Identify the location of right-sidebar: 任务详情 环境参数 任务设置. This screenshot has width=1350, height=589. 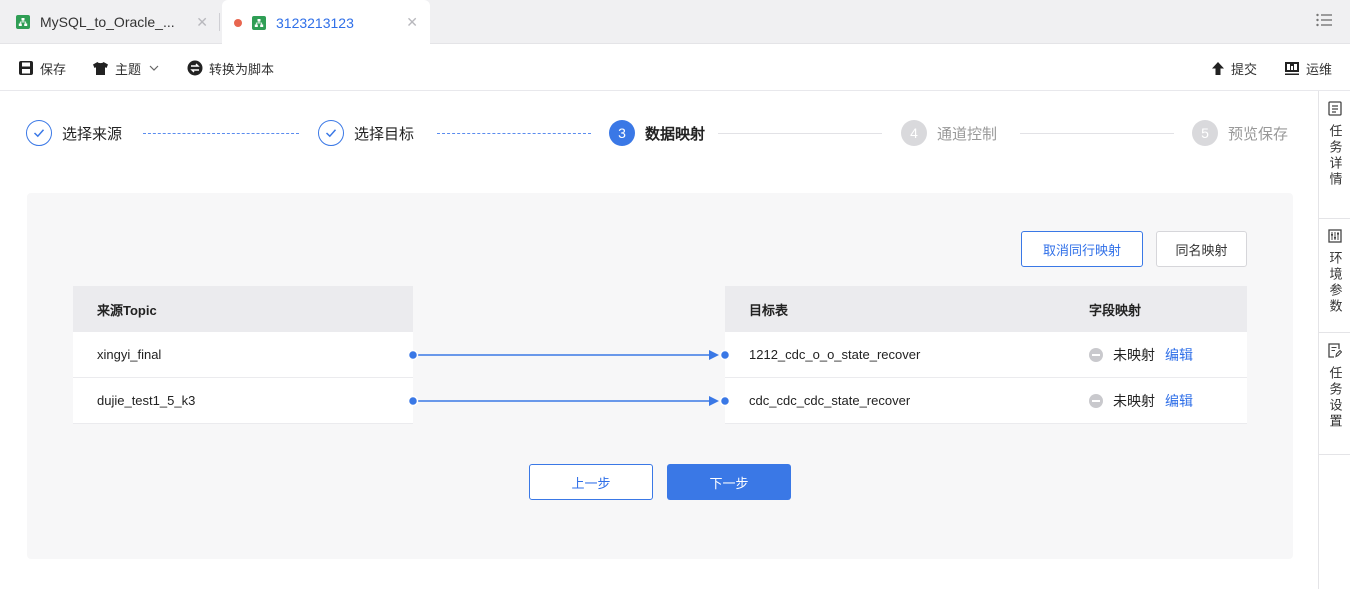
(1334, 340).